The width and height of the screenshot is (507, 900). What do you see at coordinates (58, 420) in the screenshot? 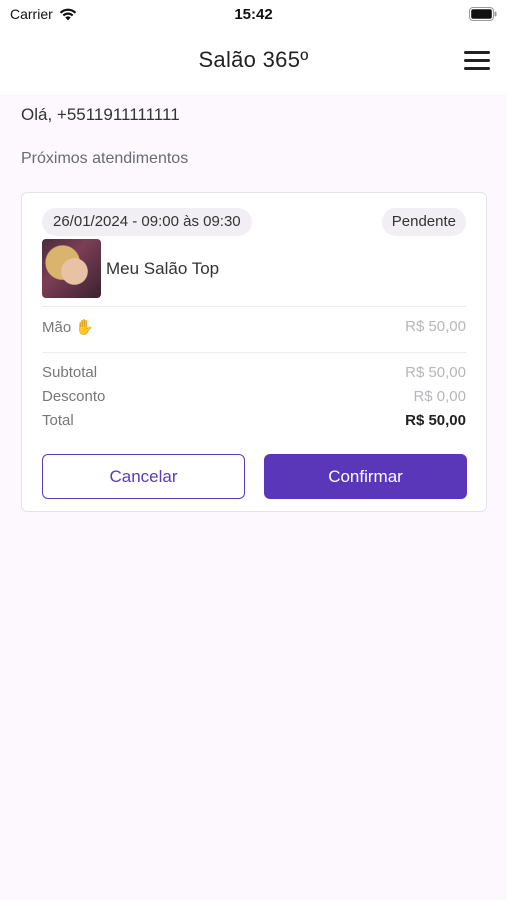
I see `total-label: Total` at bounding box center [58, 420].